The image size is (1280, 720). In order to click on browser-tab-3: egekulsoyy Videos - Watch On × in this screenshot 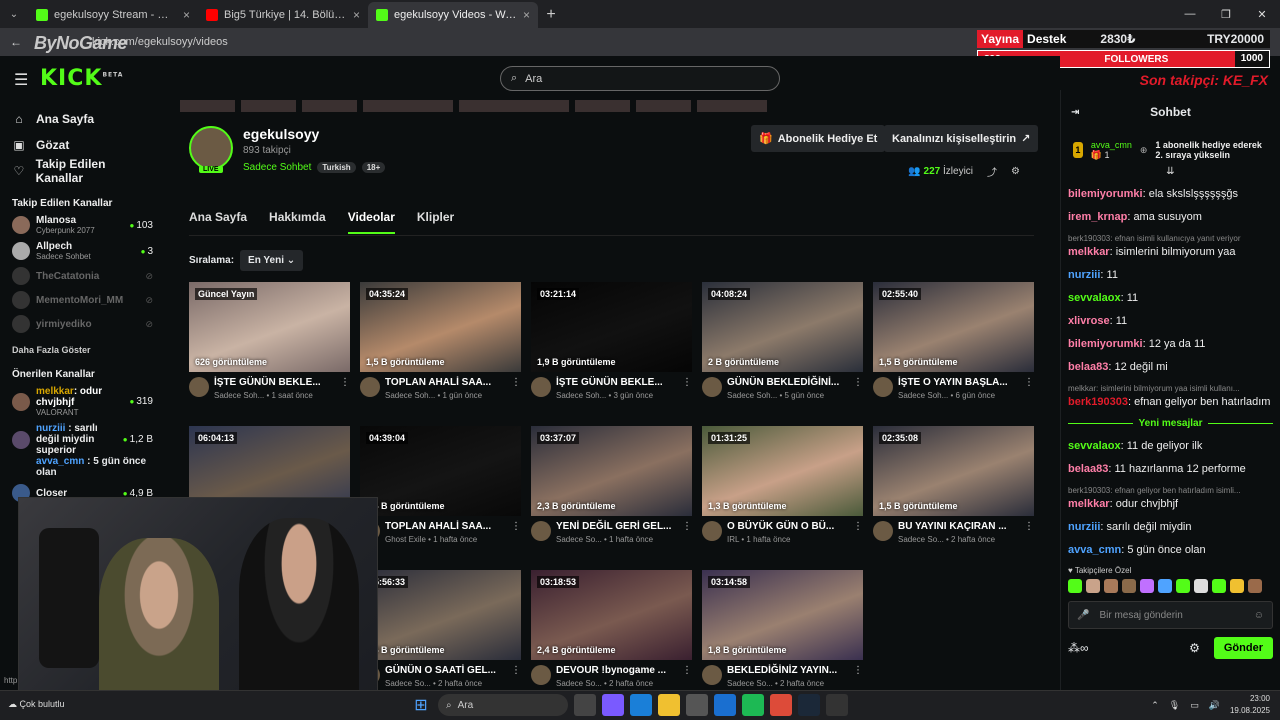, I will do `click(453, 15)`.